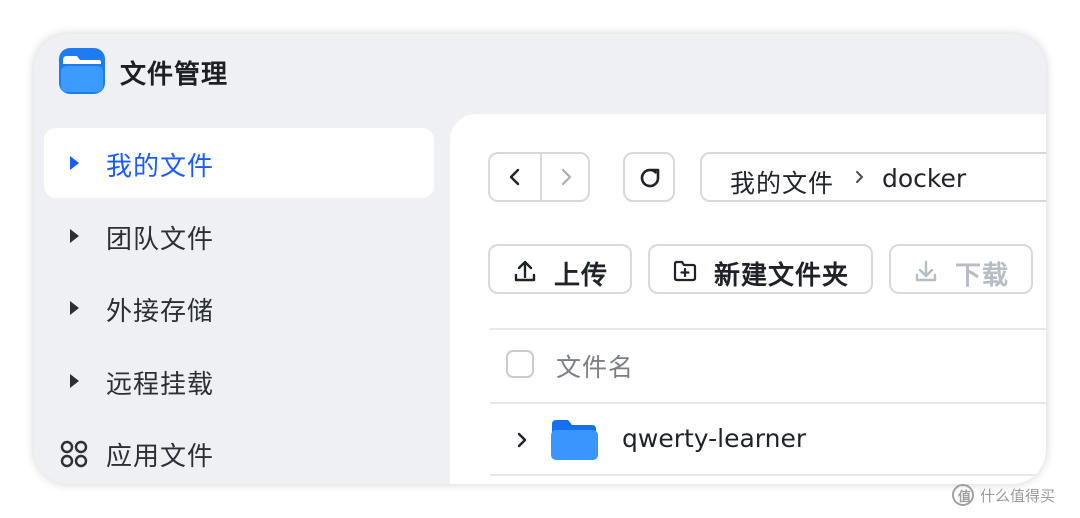 Image resolution: width=1080 pixels, height=518 pixels. What do you see at coordinates (239, 451) in the screenshot?
I see `sidebar-item-app-files: 应用文件` at bounding box center [239, 451].